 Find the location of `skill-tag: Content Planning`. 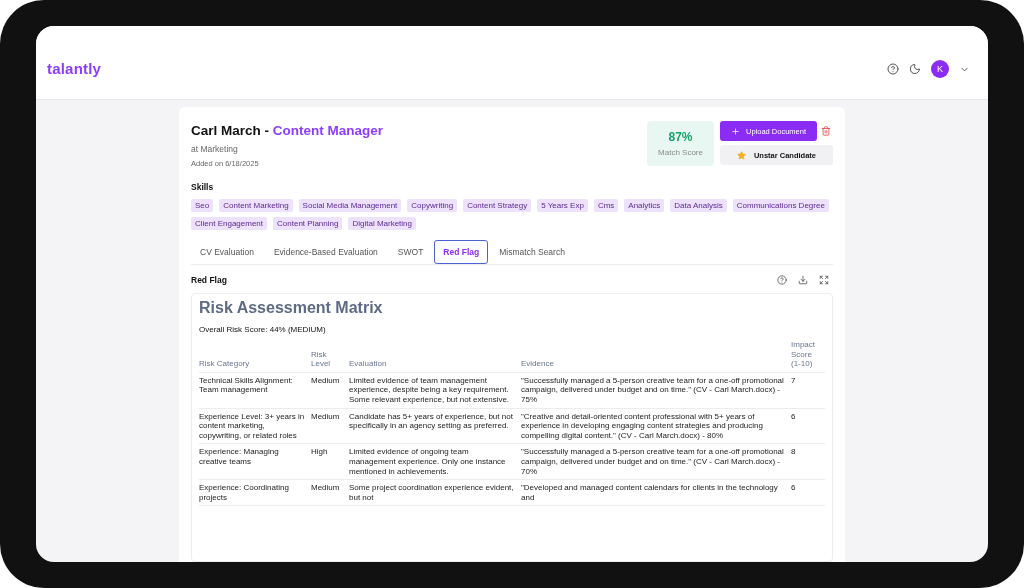

skill-tag: Content Planning is located at coordinates (308, 223).